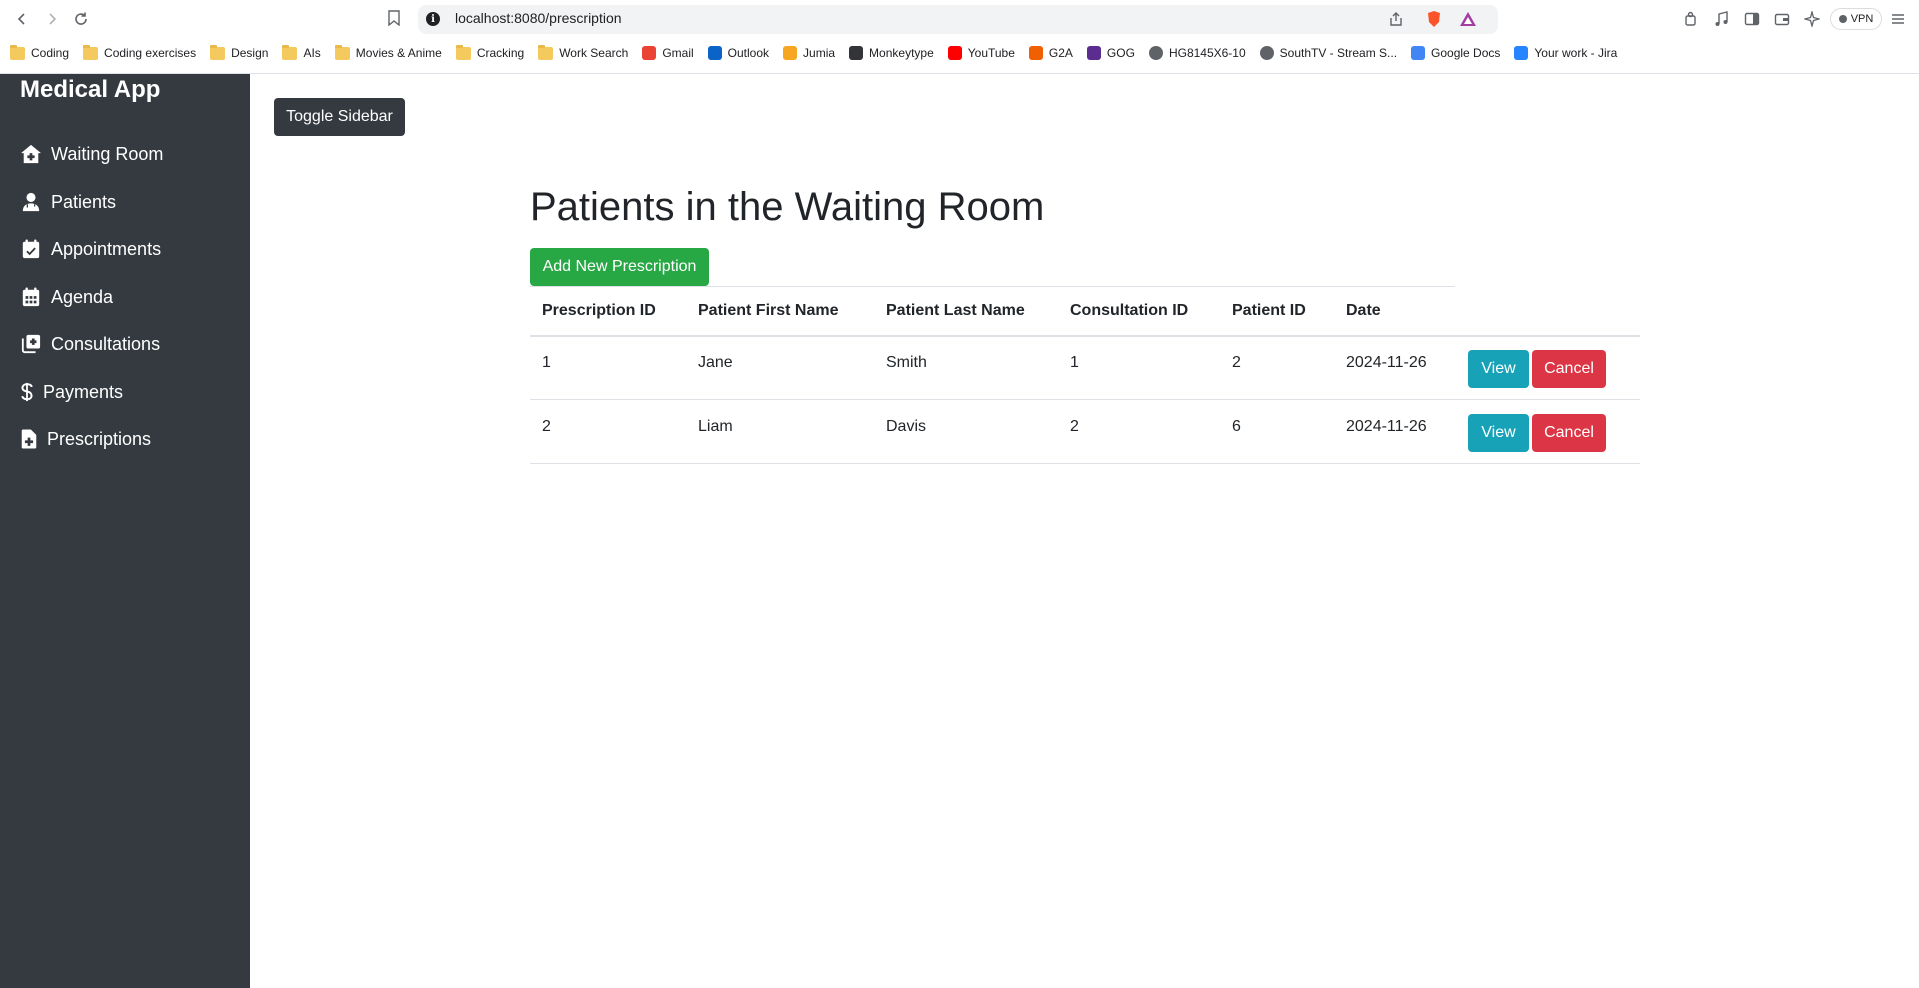 Image resolution: width=1919 pixels, height=988 pixels. I want to click on page-title: Patients in the Waiting Room, so click(787, 207).